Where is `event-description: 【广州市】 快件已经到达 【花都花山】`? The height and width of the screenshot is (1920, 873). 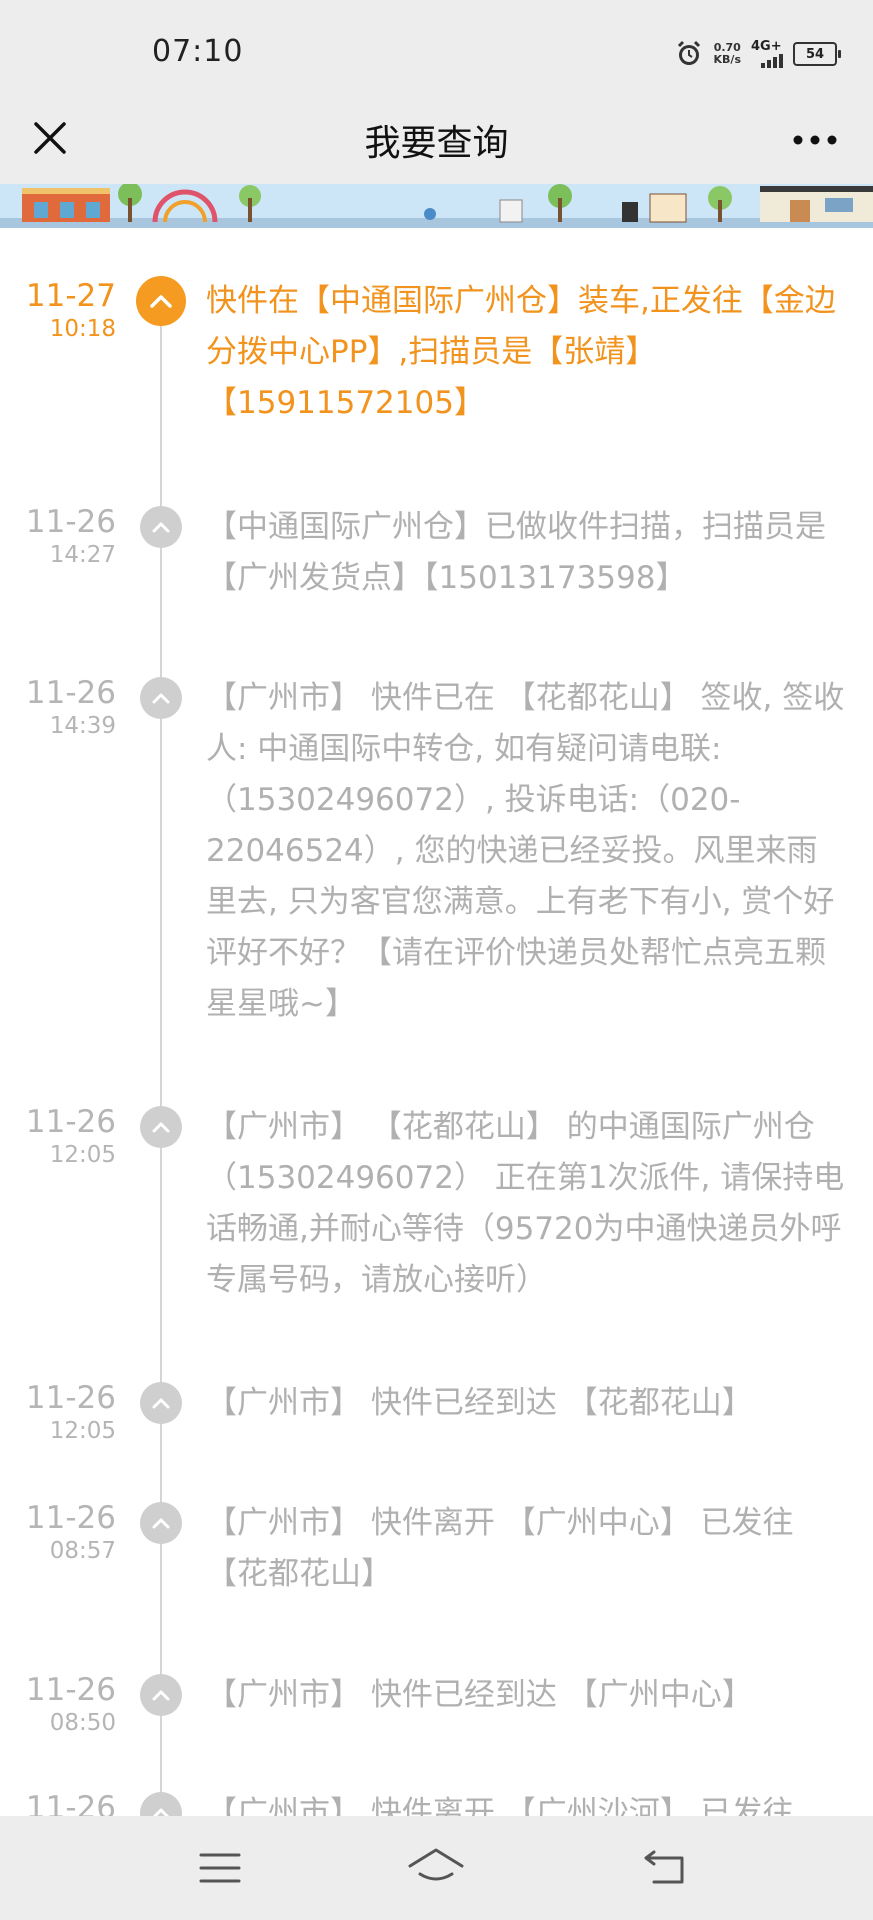
event-description: 【广州市】 快件已经到达 【花都花山】 is located at coordinates (479, 1403).